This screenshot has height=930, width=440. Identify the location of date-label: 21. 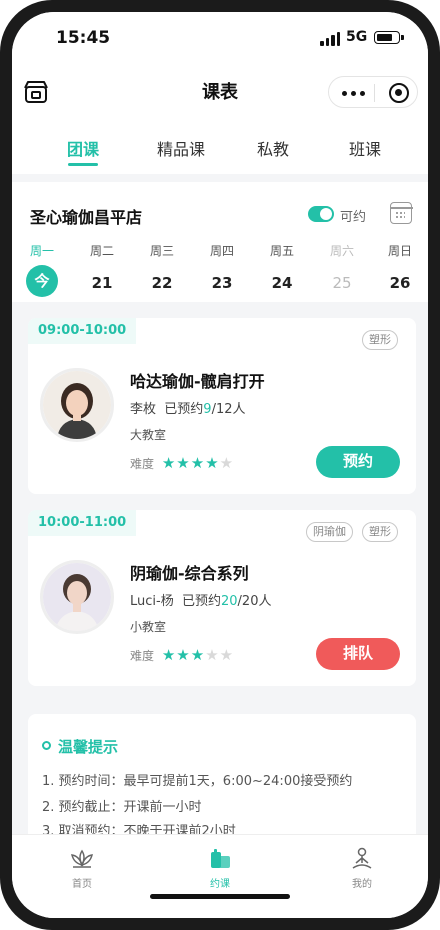
(102, 283).